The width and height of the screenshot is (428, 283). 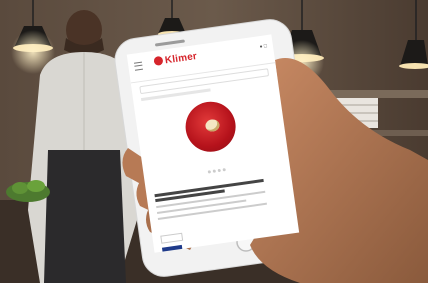 What do you see at coordinates (266, 46) in the screenshot?
I see `cart-icon: □` at bounding box center [266, 46].